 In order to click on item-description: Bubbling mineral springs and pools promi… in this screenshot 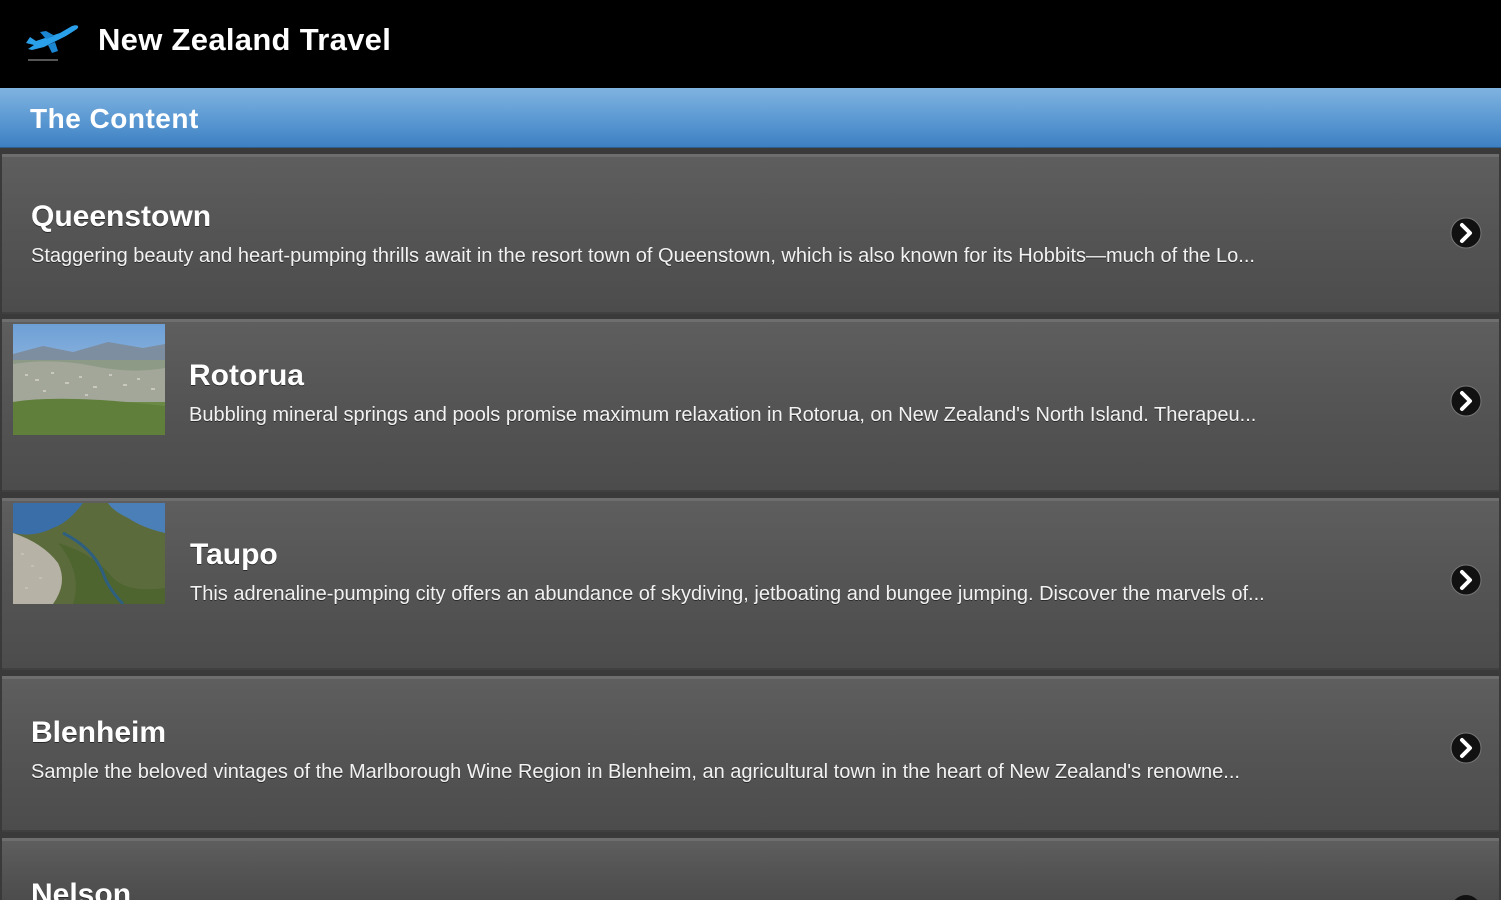, I will do `click(723, 415)`.